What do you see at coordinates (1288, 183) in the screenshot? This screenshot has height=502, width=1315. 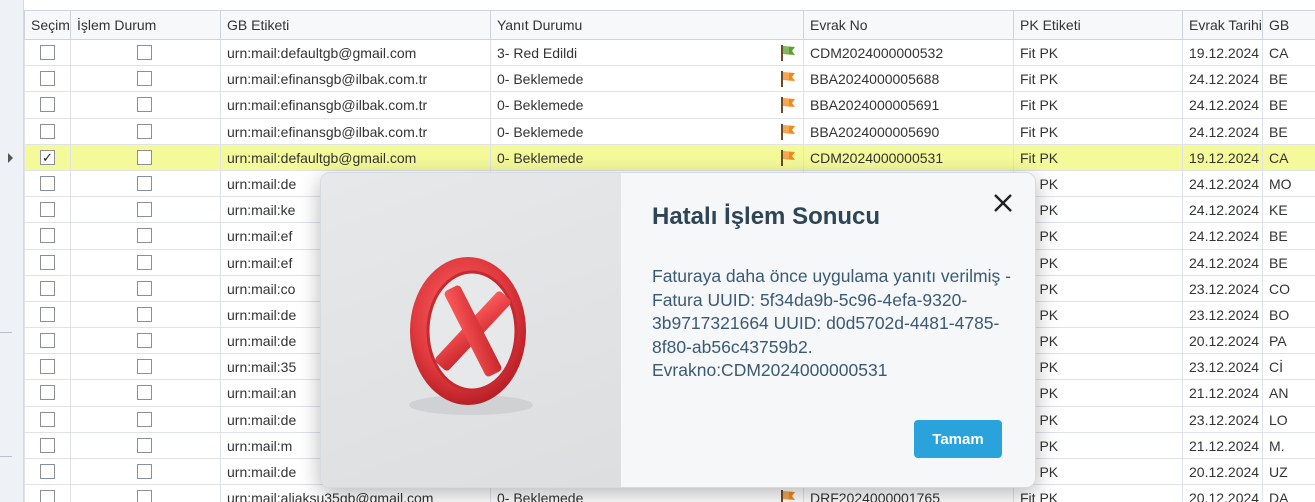 I see `cell-gb: MO` at bounding box center [1288, 183].